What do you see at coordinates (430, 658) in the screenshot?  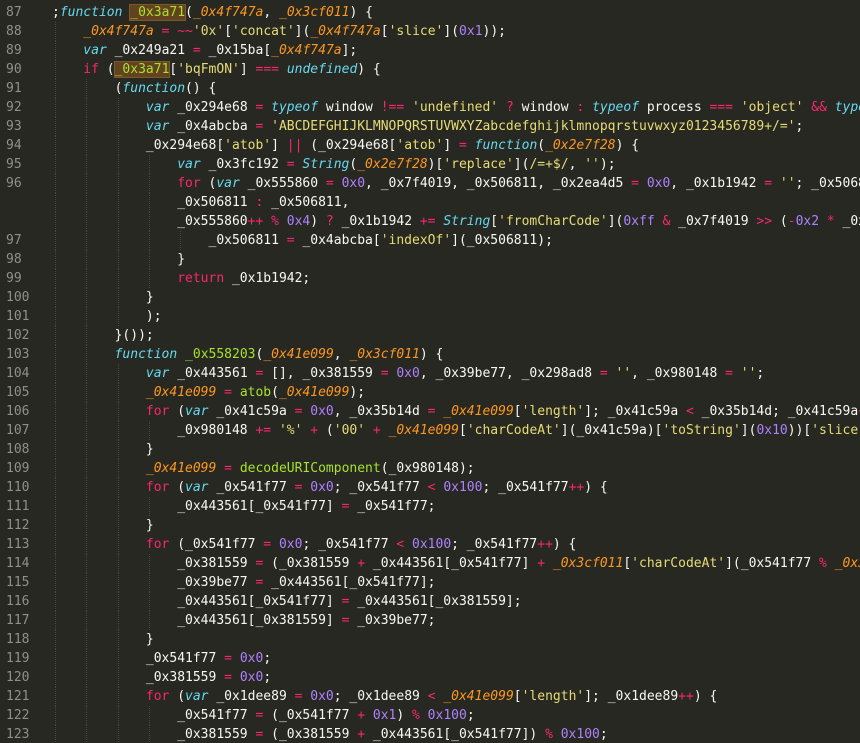 I see `code-line: 119 _0x541f77 = 0x0;` at bounding box center [430, 658].